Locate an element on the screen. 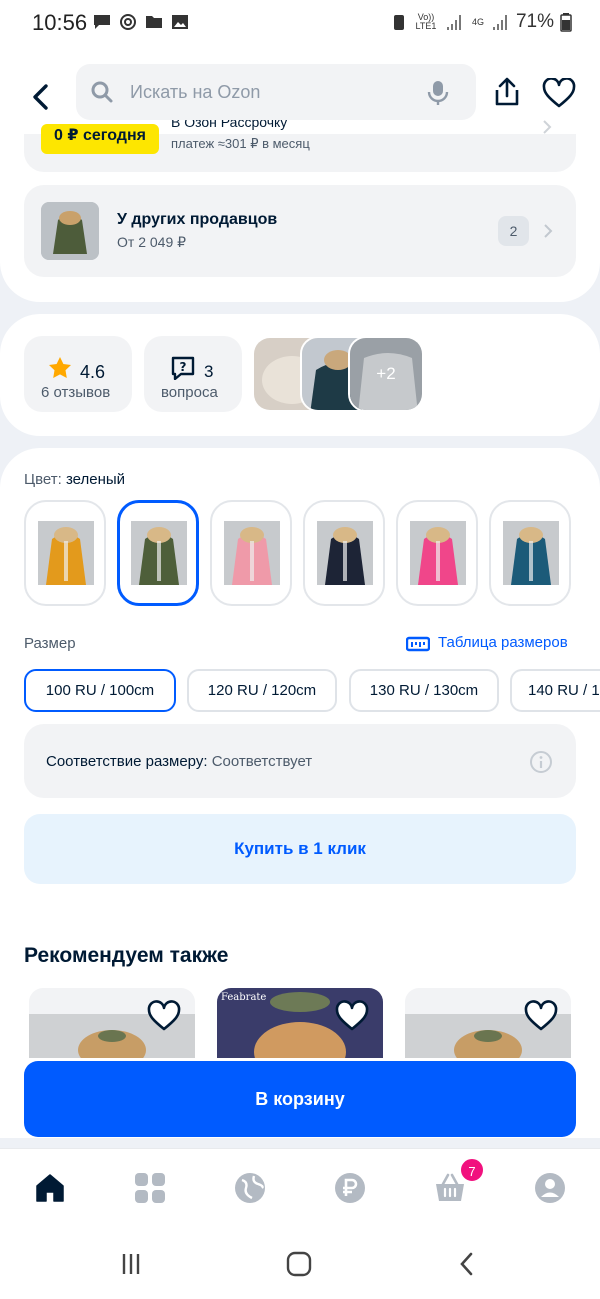 The height and width of the screenshot is (1299, 600). color-swatch-teal is located at coordinates (530, 553).